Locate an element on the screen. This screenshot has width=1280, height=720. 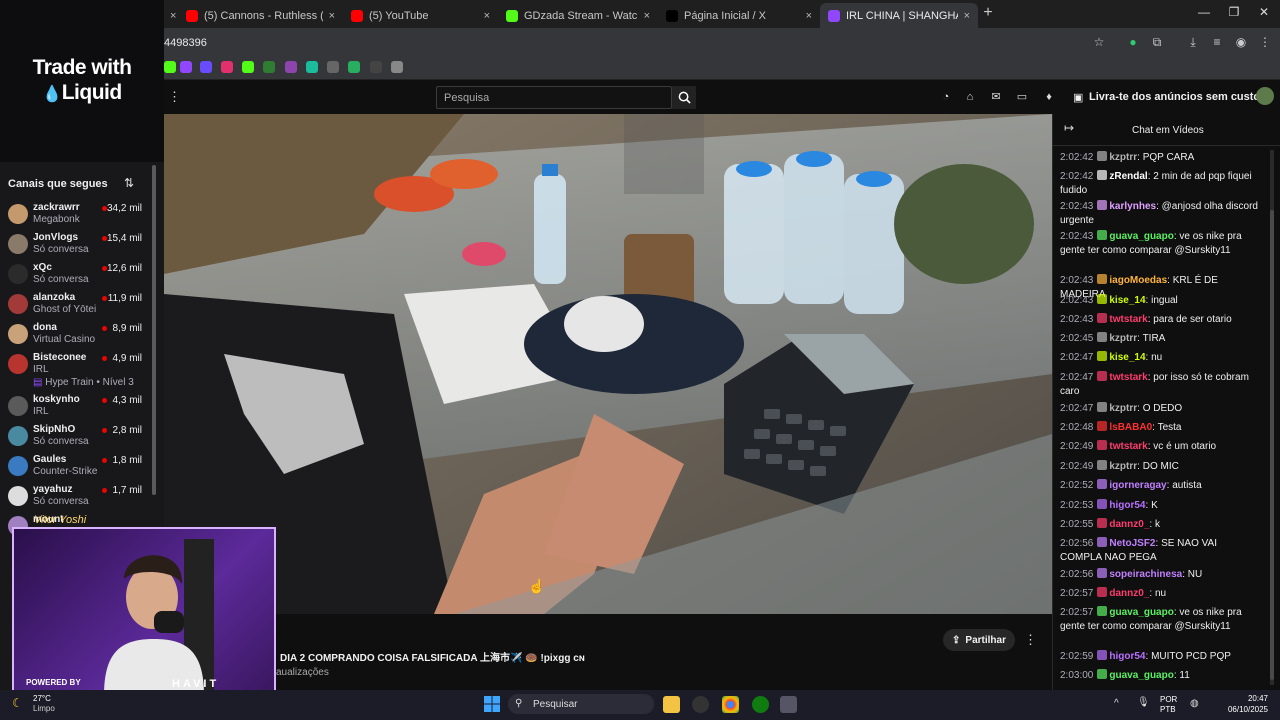
tab-5: IRL CHINA | SHANGHAI DIA × is located at coordinates (899, 15).